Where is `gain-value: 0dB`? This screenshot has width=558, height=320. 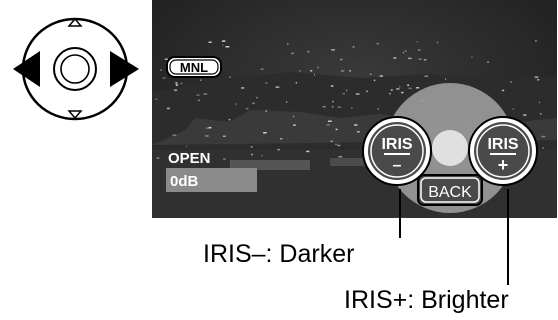 gain-value: 0dB is located at coordinates (184, 181).